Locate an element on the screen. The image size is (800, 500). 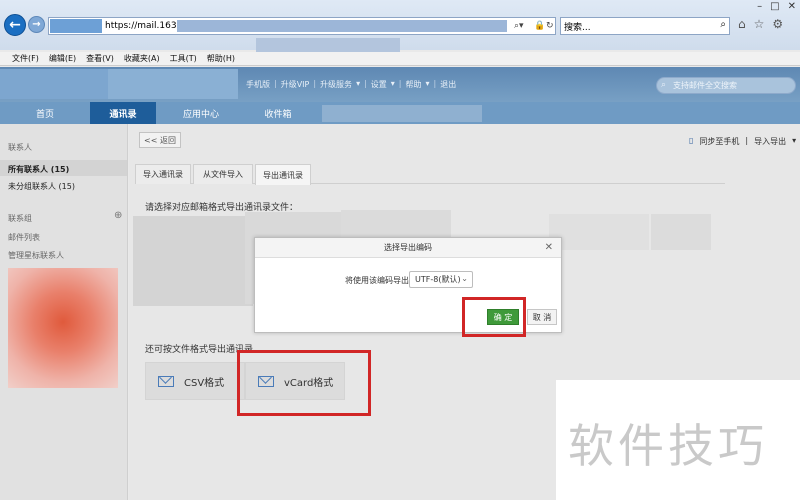
tab-home: 首页 is located at coordinates (45, 113).